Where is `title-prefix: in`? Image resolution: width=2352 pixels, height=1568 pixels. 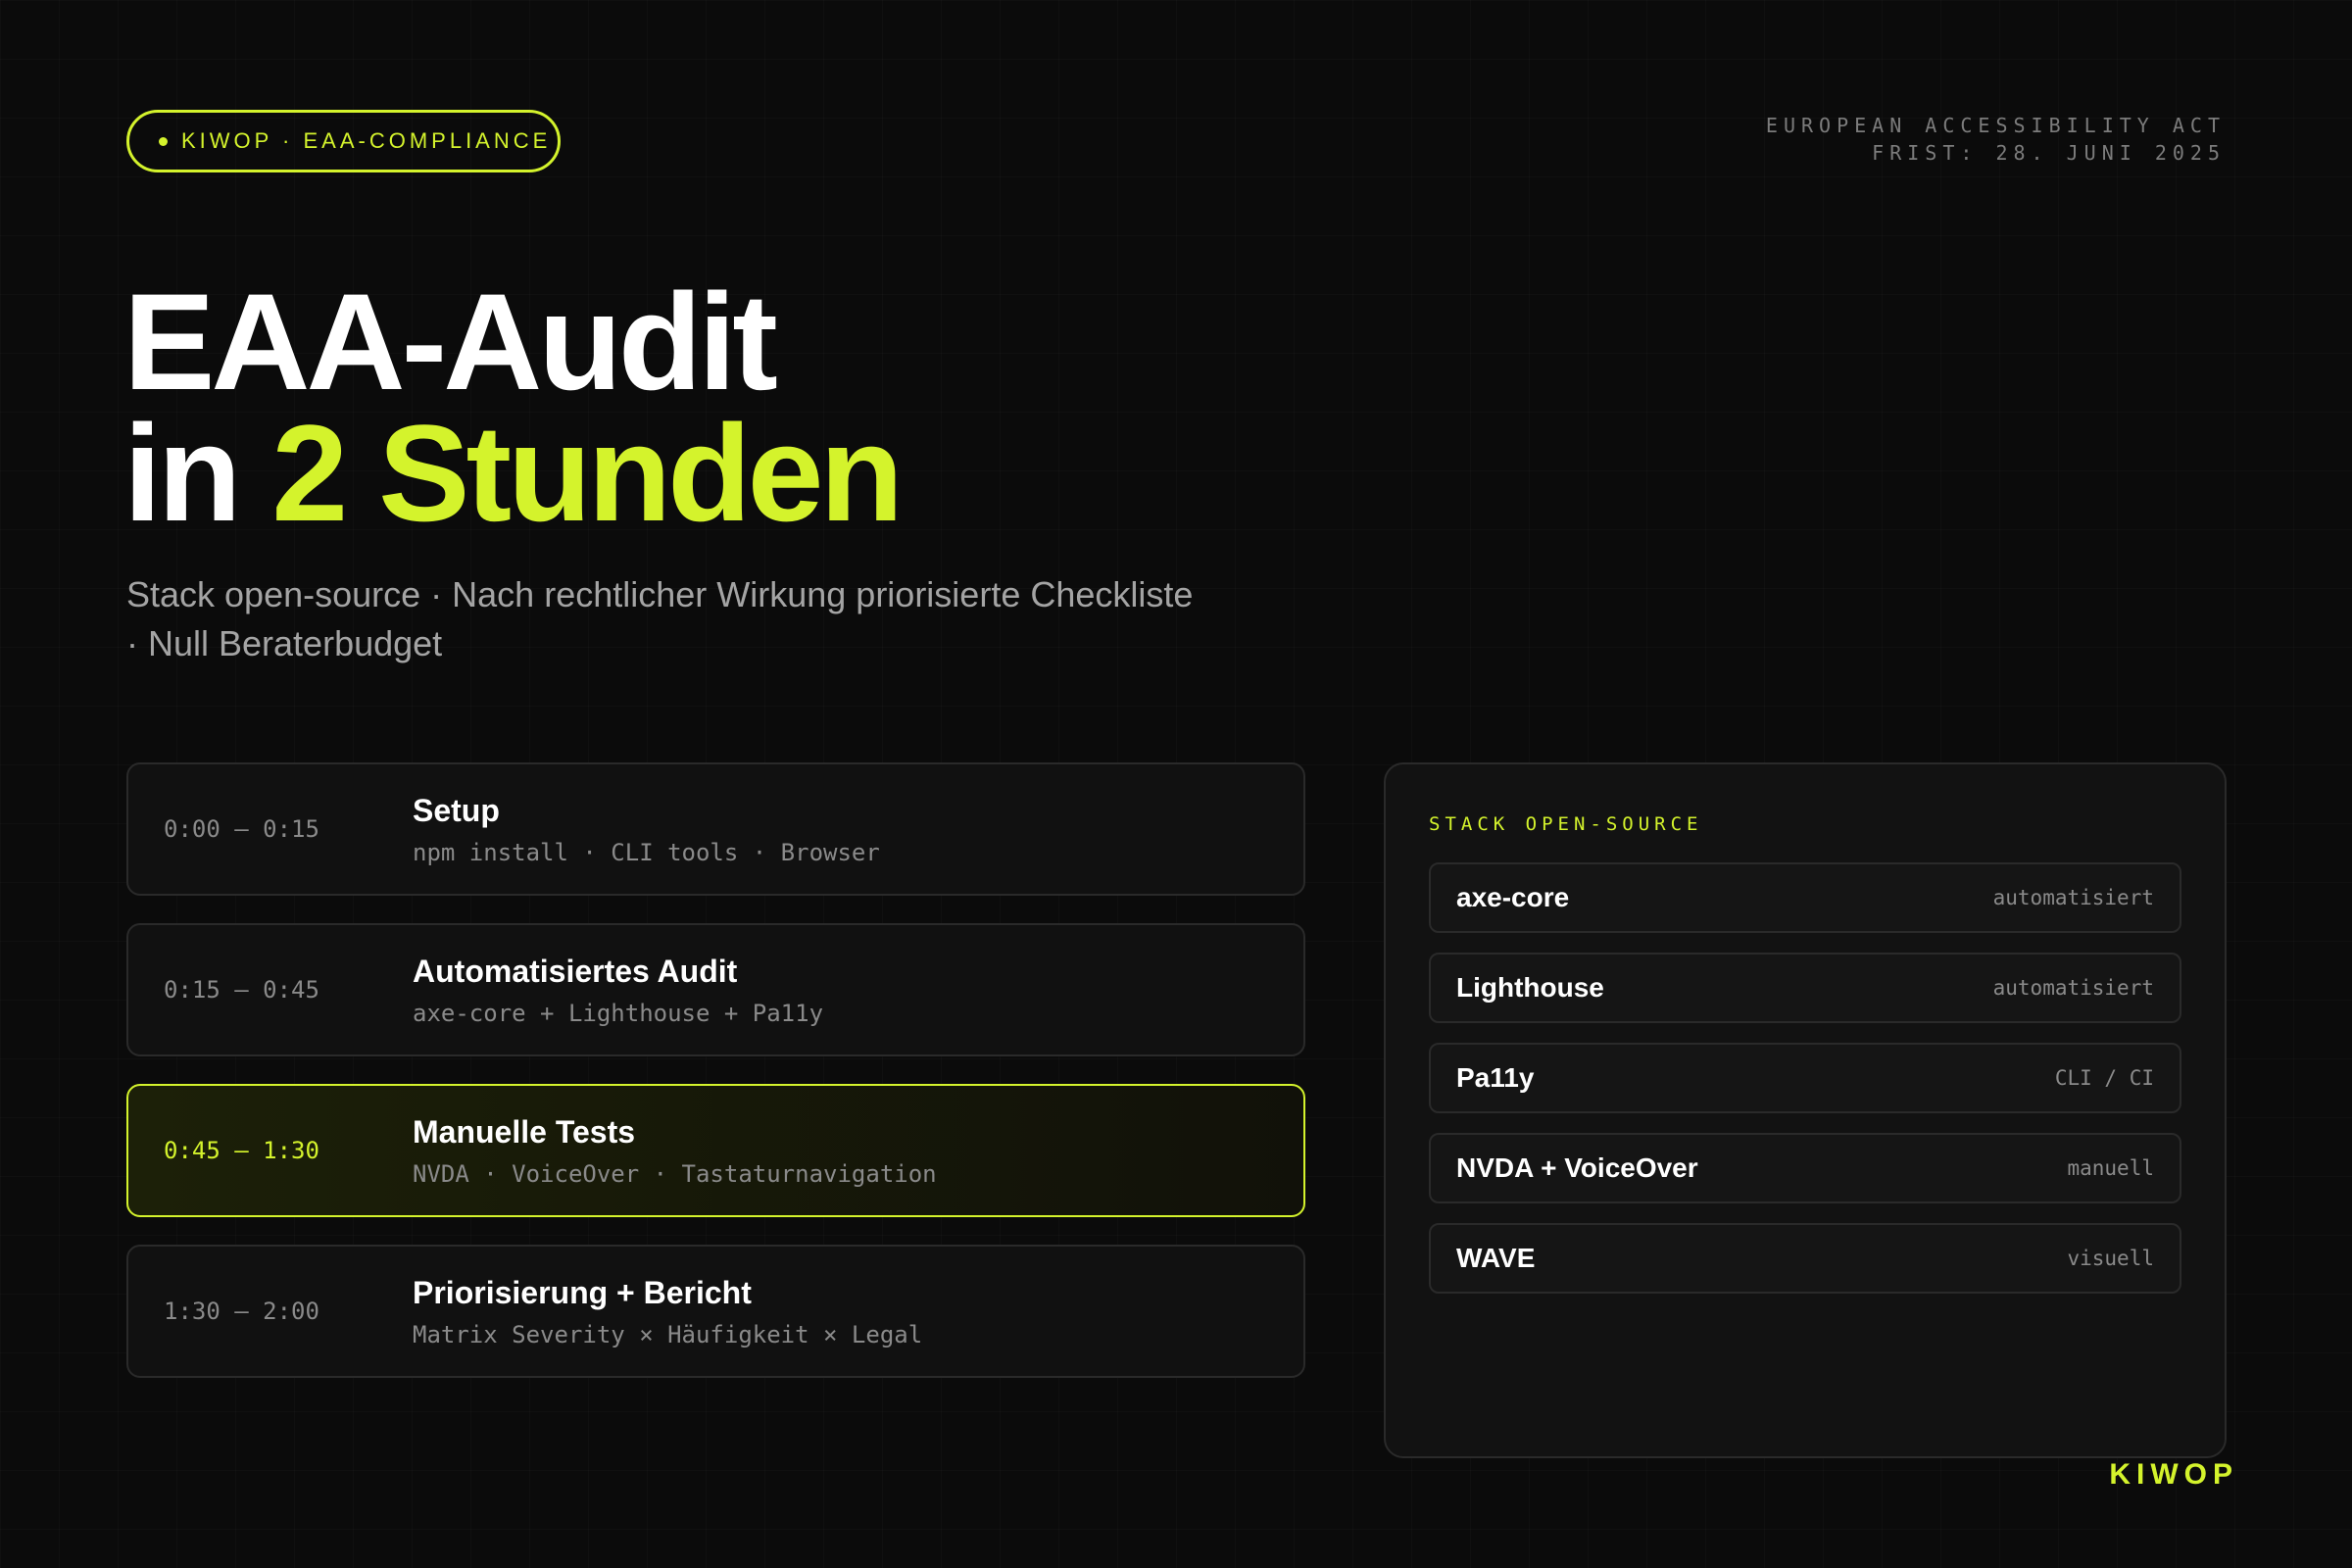 title-prefix: in is located at coordinates (182, 473).